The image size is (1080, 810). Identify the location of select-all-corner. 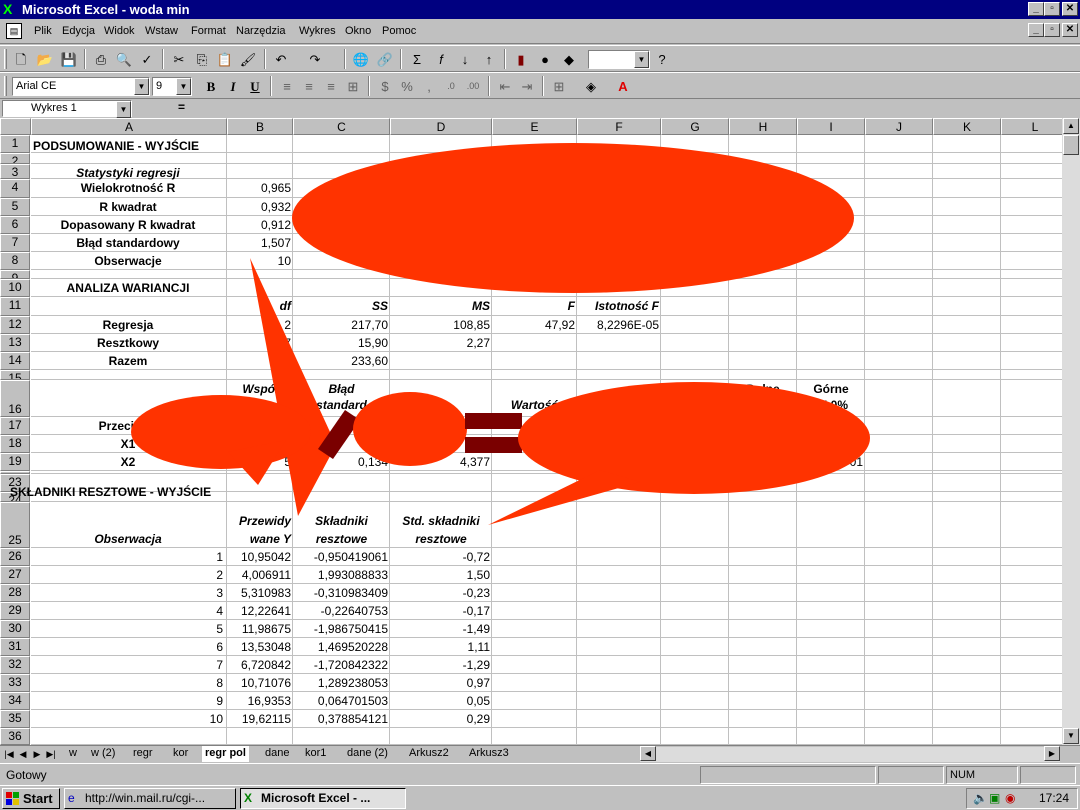
(15, 126).